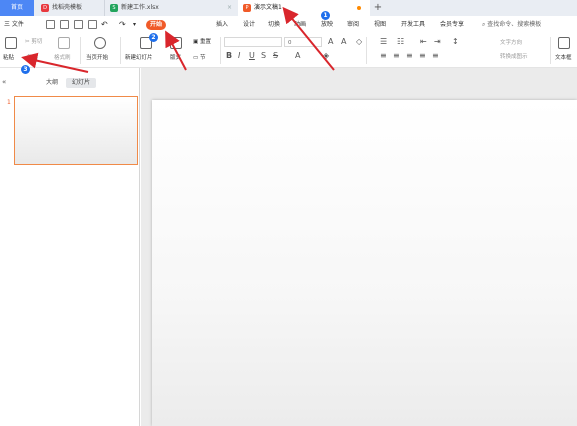  Describe the element at coordinates (325, 15) in the screenshot. I see `step-badge-1: 1` at that location.